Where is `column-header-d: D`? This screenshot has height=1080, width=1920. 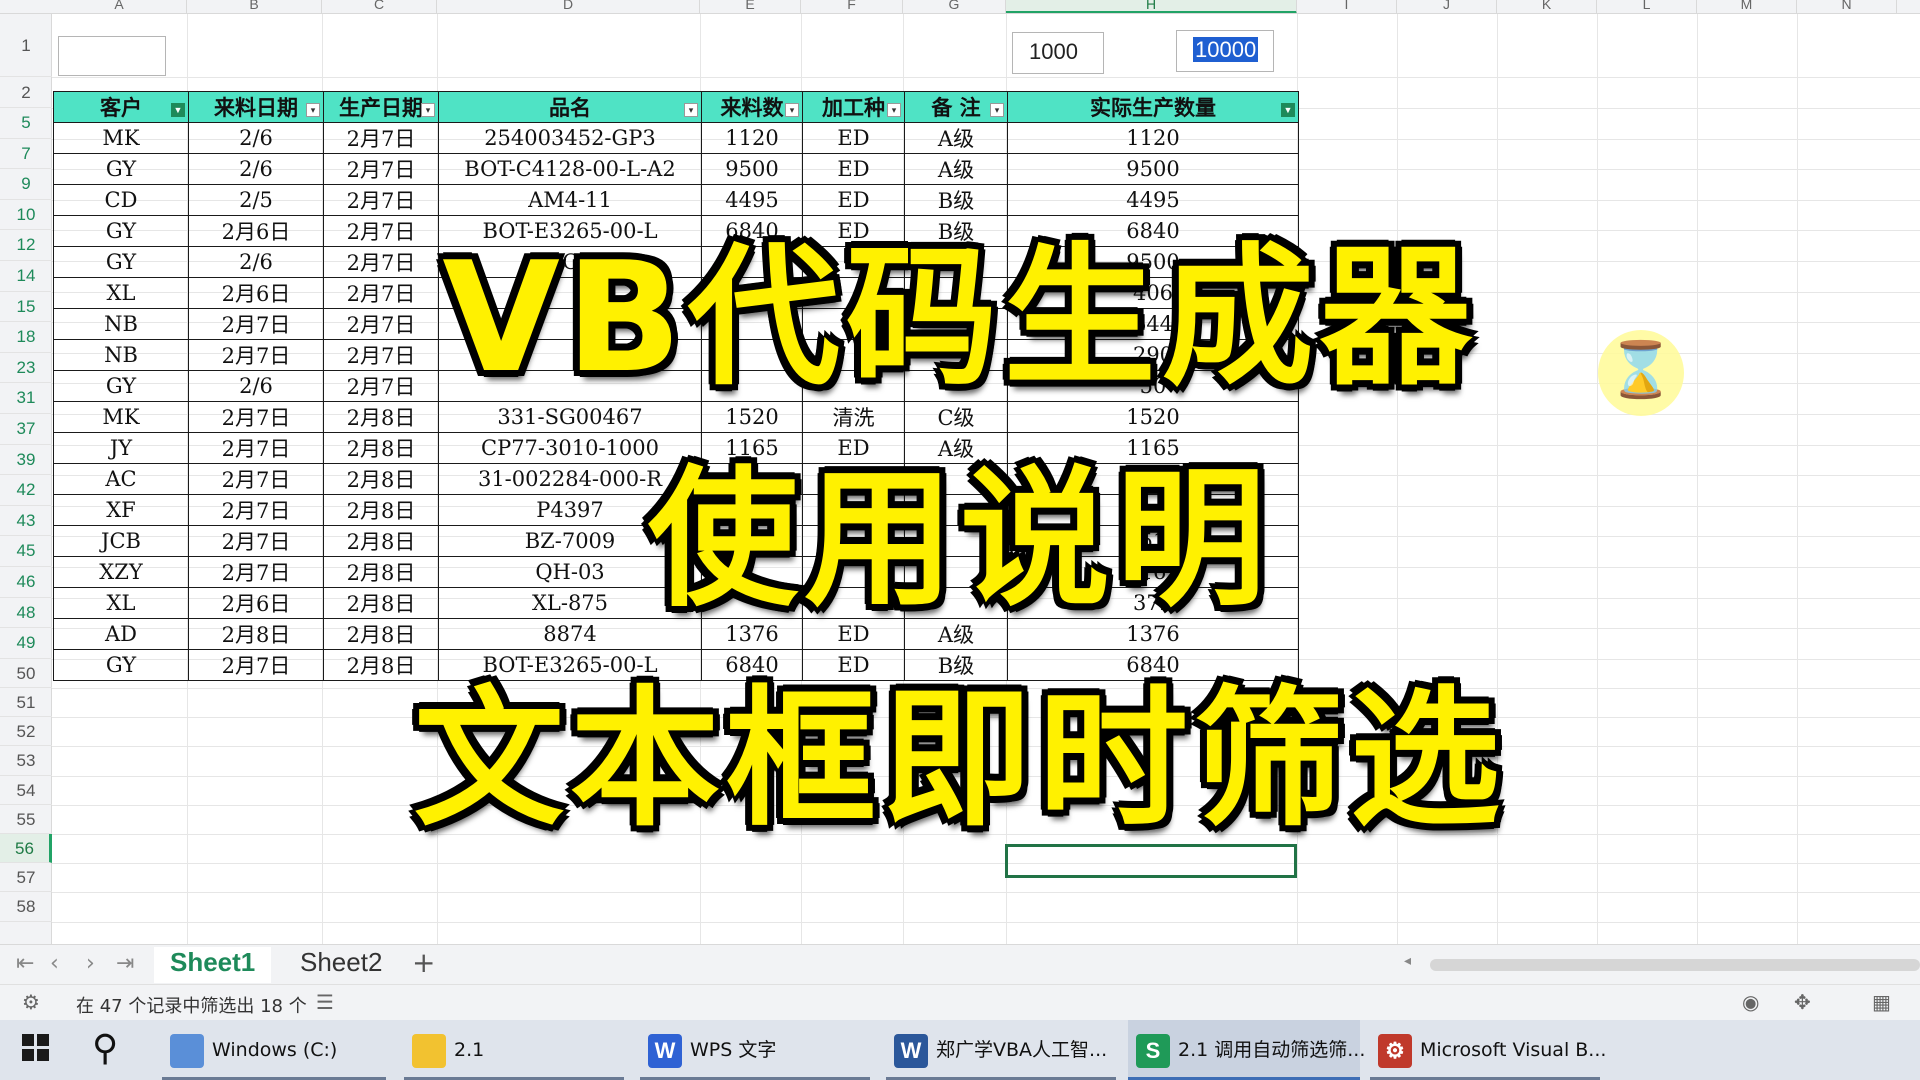 column-header-d: D is located at coordinates (568, 6).